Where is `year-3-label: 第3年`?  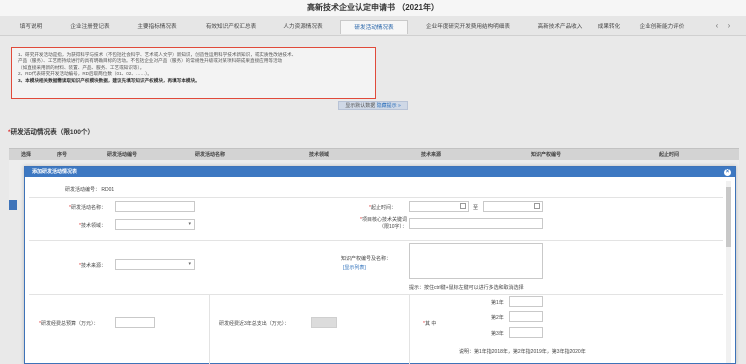 year-3-label: 第3年 is located at coordinates (497, 334).